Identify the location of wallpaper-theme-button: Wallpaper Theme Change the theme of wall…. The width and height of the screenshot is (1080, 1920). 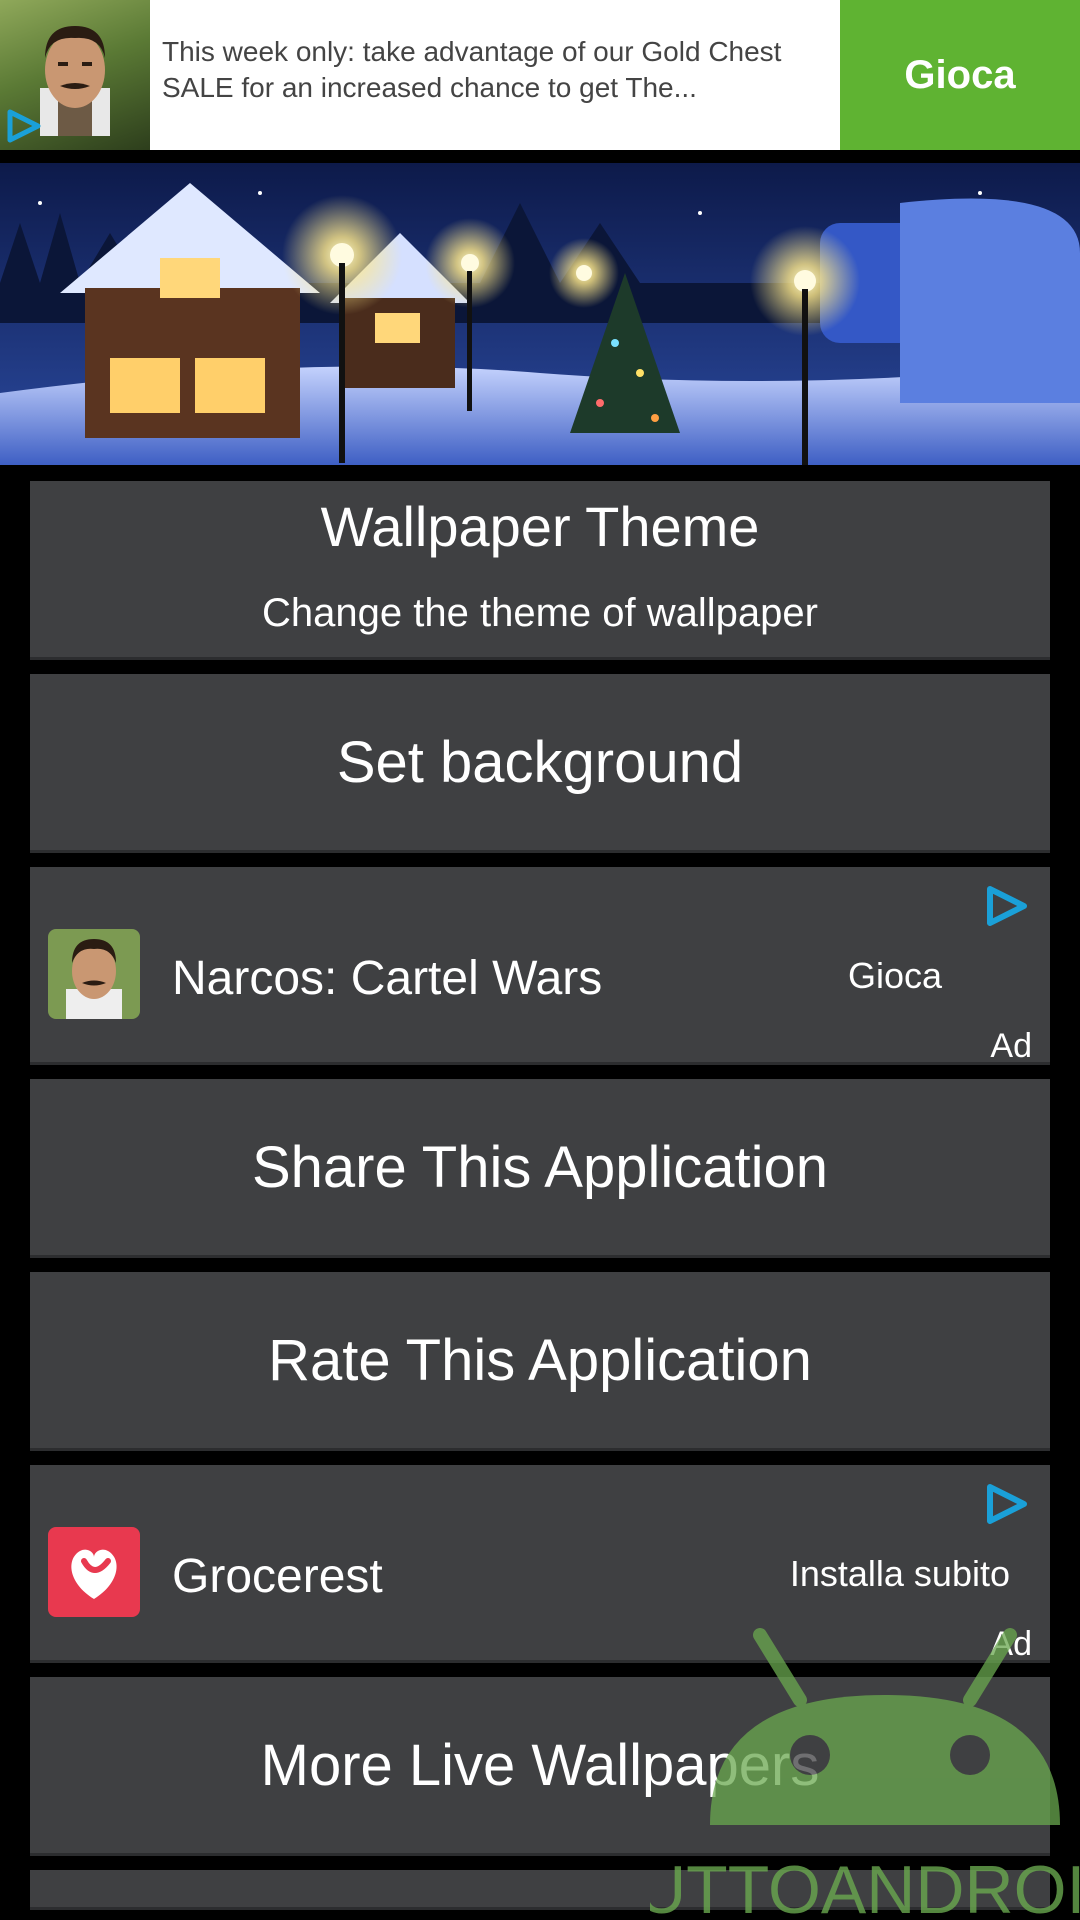
(540, 570).